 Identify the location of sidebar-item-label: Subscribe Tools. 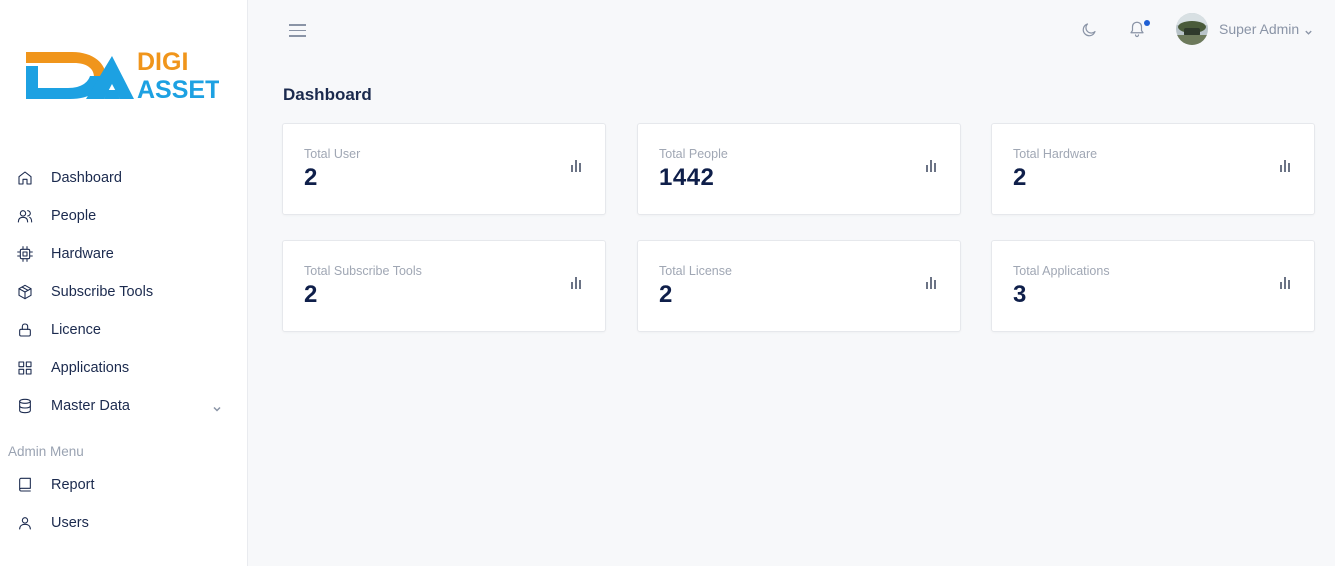
(102, 292).